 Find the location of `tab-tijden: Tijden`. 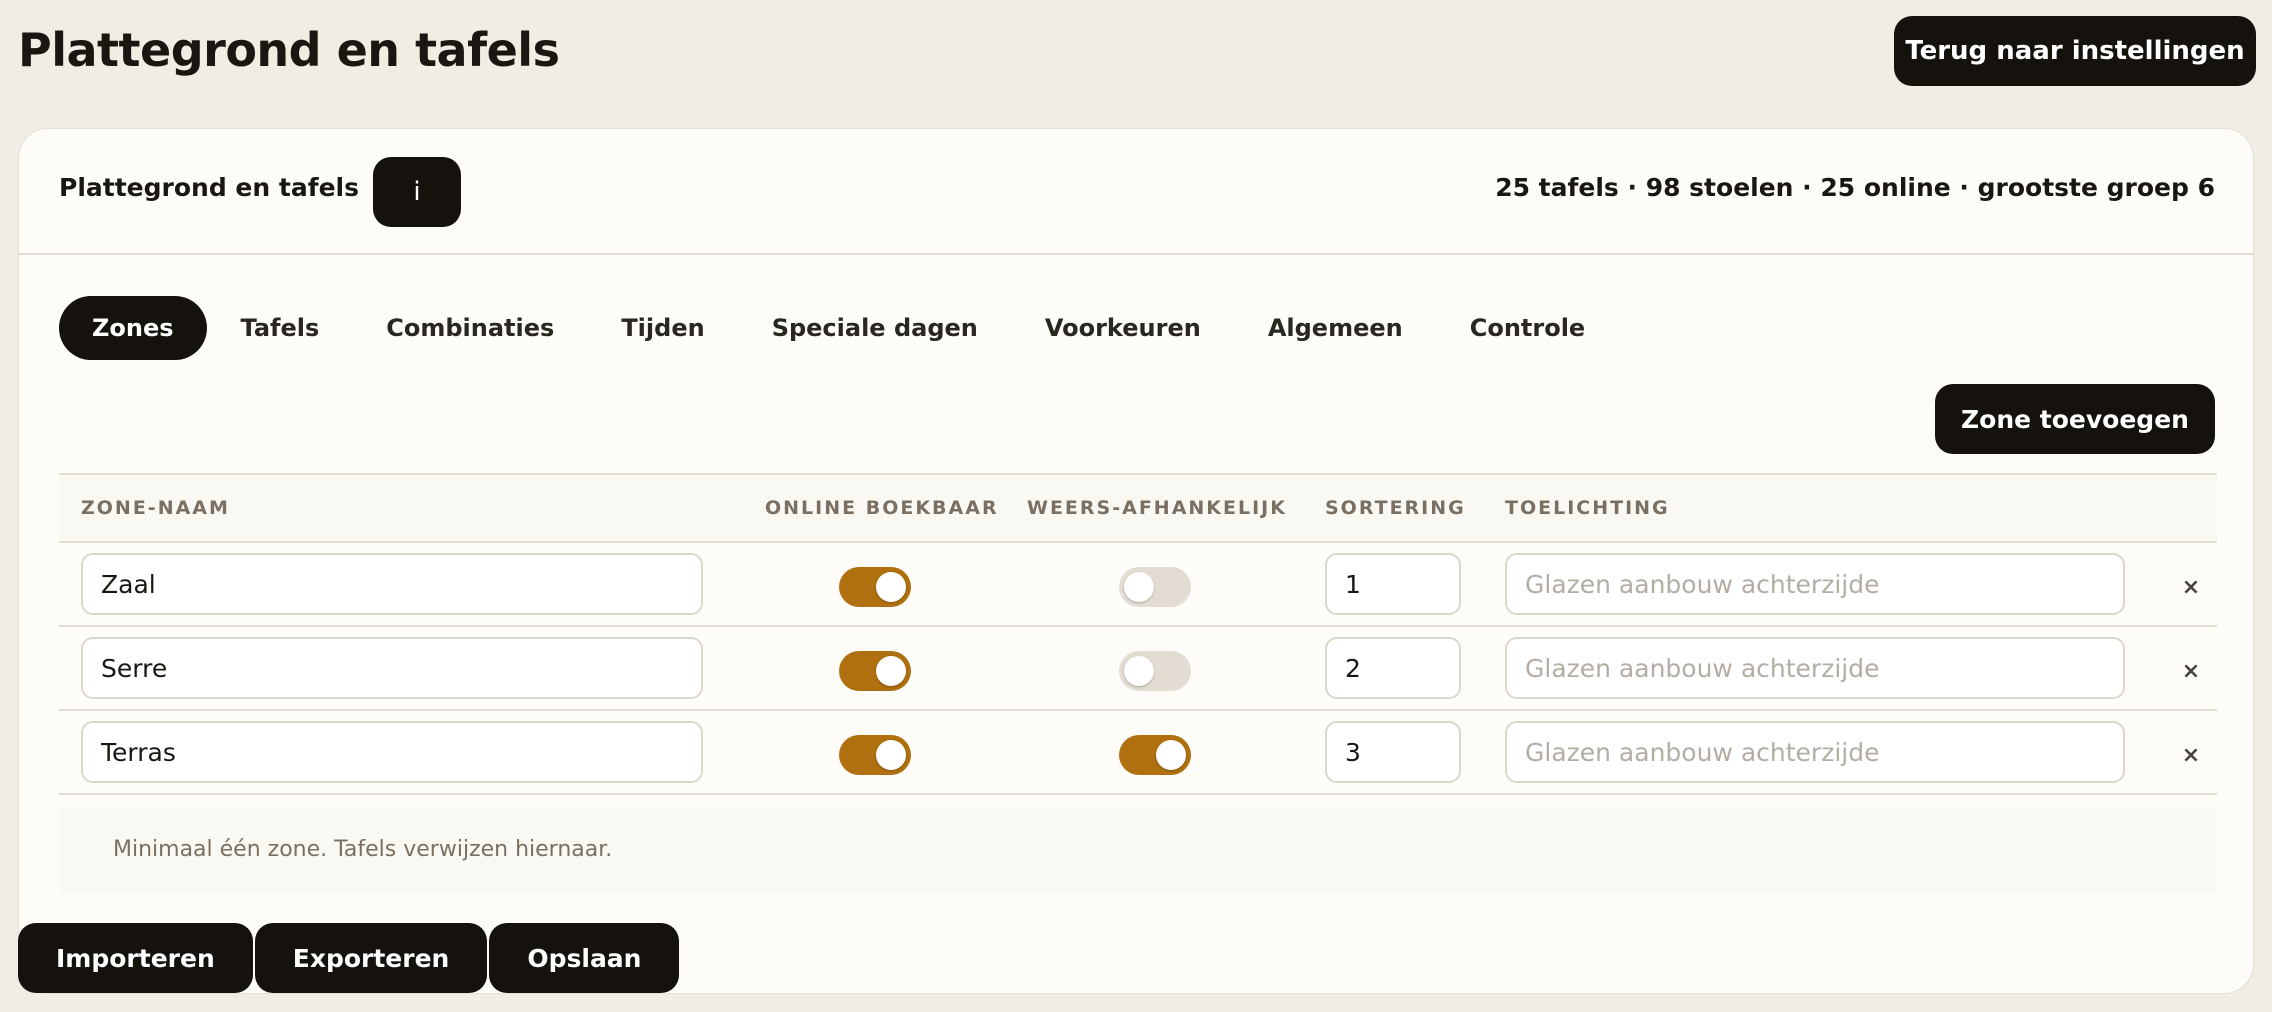

tab-tijden: Tijden is located at coordinates (662, 328).